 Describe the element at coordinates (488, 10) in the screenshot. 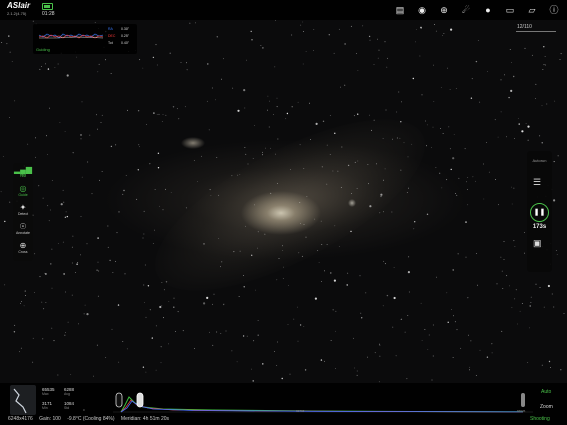

I see `filter-wheel-icon: ●` at that location.